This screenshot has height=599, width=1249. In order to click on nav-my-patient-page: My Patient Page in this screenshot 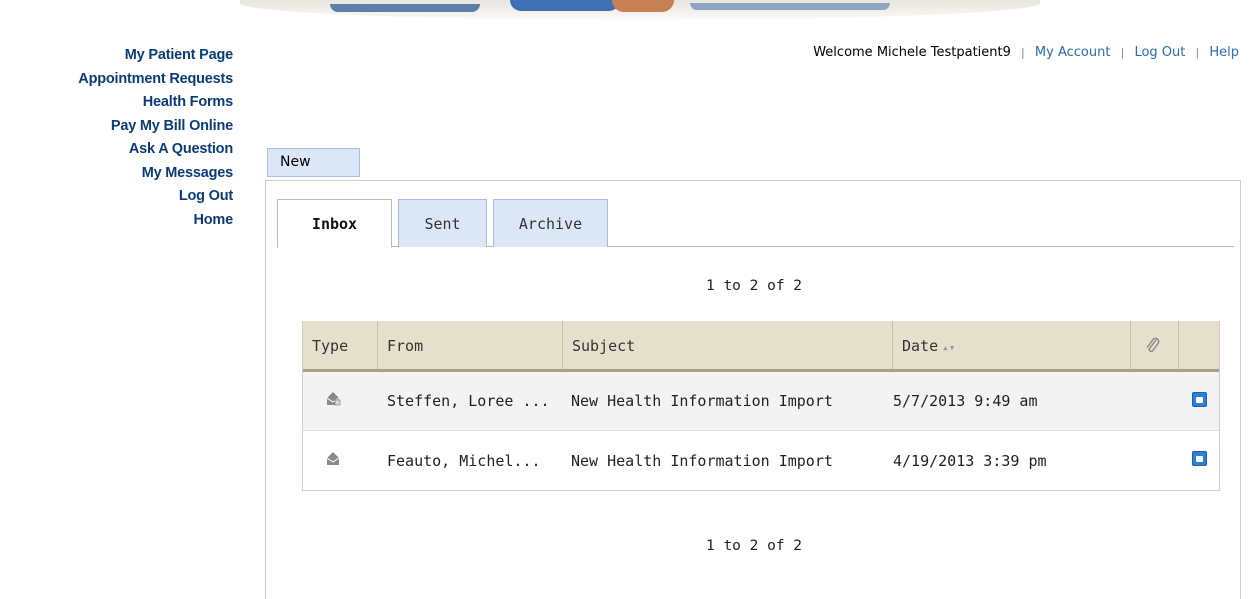, I will do `click(116, 56)`.